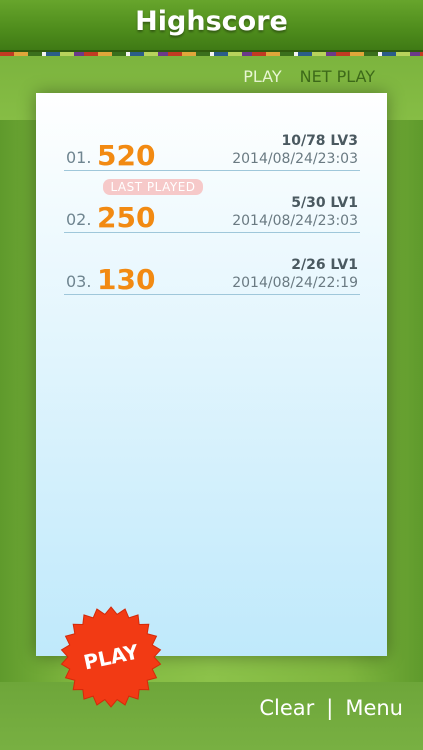 Image resolution: width=423 pixels, height=750 pixels. What do you see at coordinates (295, 283) in the screenshot?
I see `score-date: 2014/08/24/22:19` at bounding box center [295, 283].